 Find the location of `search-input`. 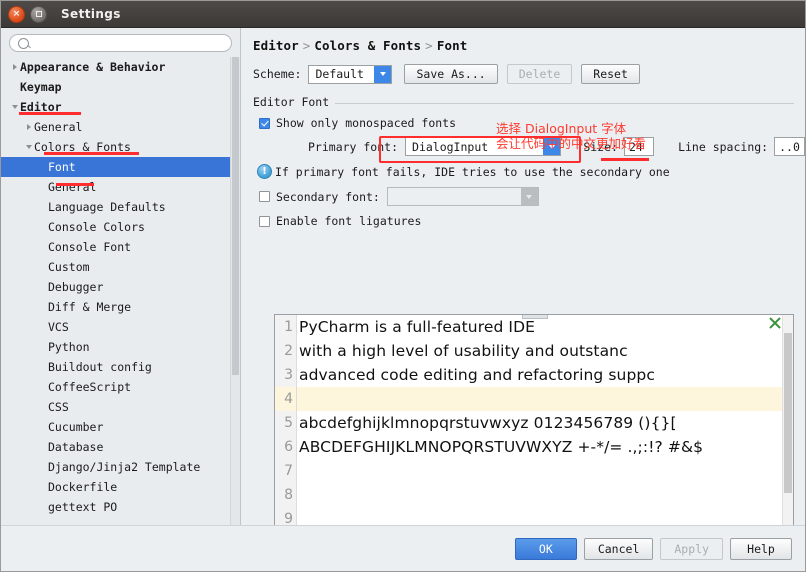

search-input is located at coordinates (128, 43).